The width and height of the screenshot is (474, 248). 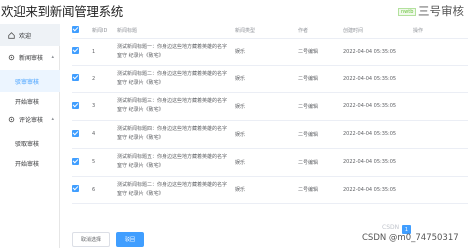 I want to click on watermark-prefix: CSDN, so click(x=391, y=227).